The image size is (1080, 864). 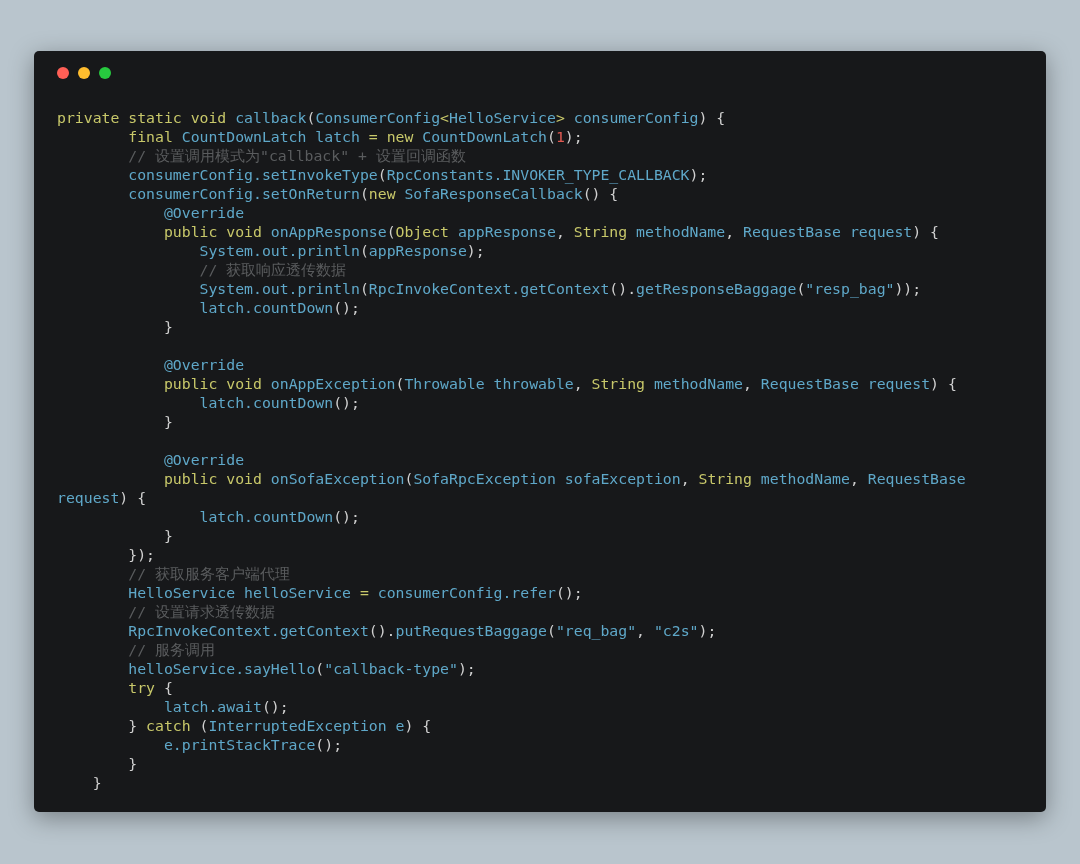 What do you see at coordinates (301, 668) in the screenshot?
I see `code-line: helloService.sayHello("callback-type");` at bounding box center [301, 668].